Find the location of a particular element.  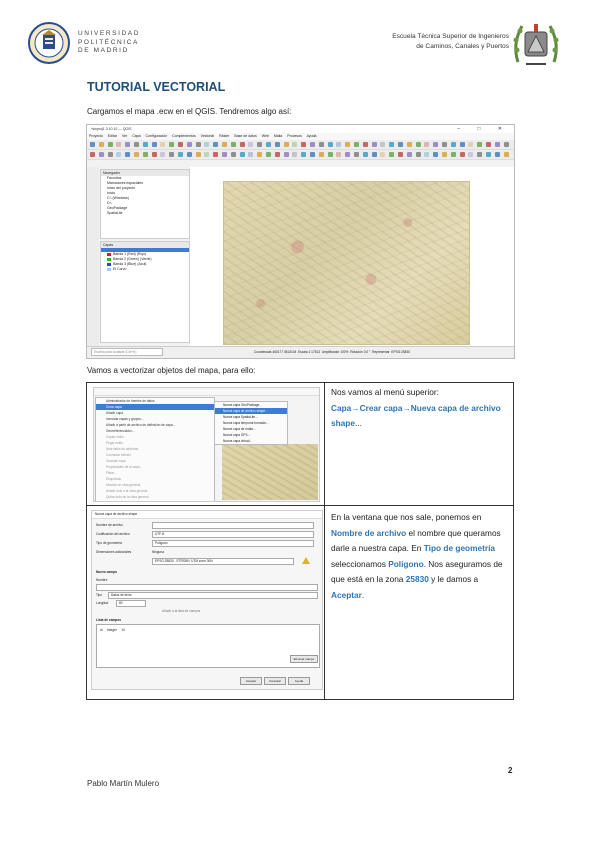

highlighted-term: Tipo de geometría is located at coordinates (459, 548).